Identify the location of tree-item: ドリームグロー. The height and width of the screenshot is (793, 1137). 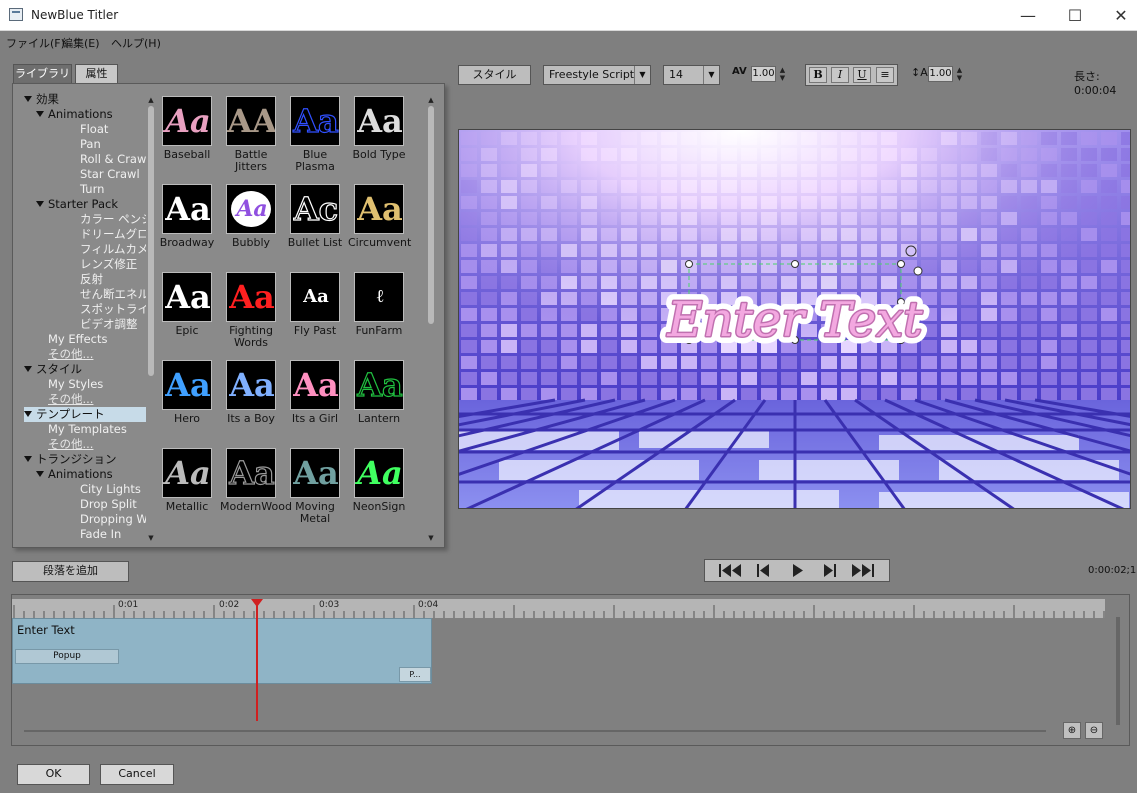
(113, 234).